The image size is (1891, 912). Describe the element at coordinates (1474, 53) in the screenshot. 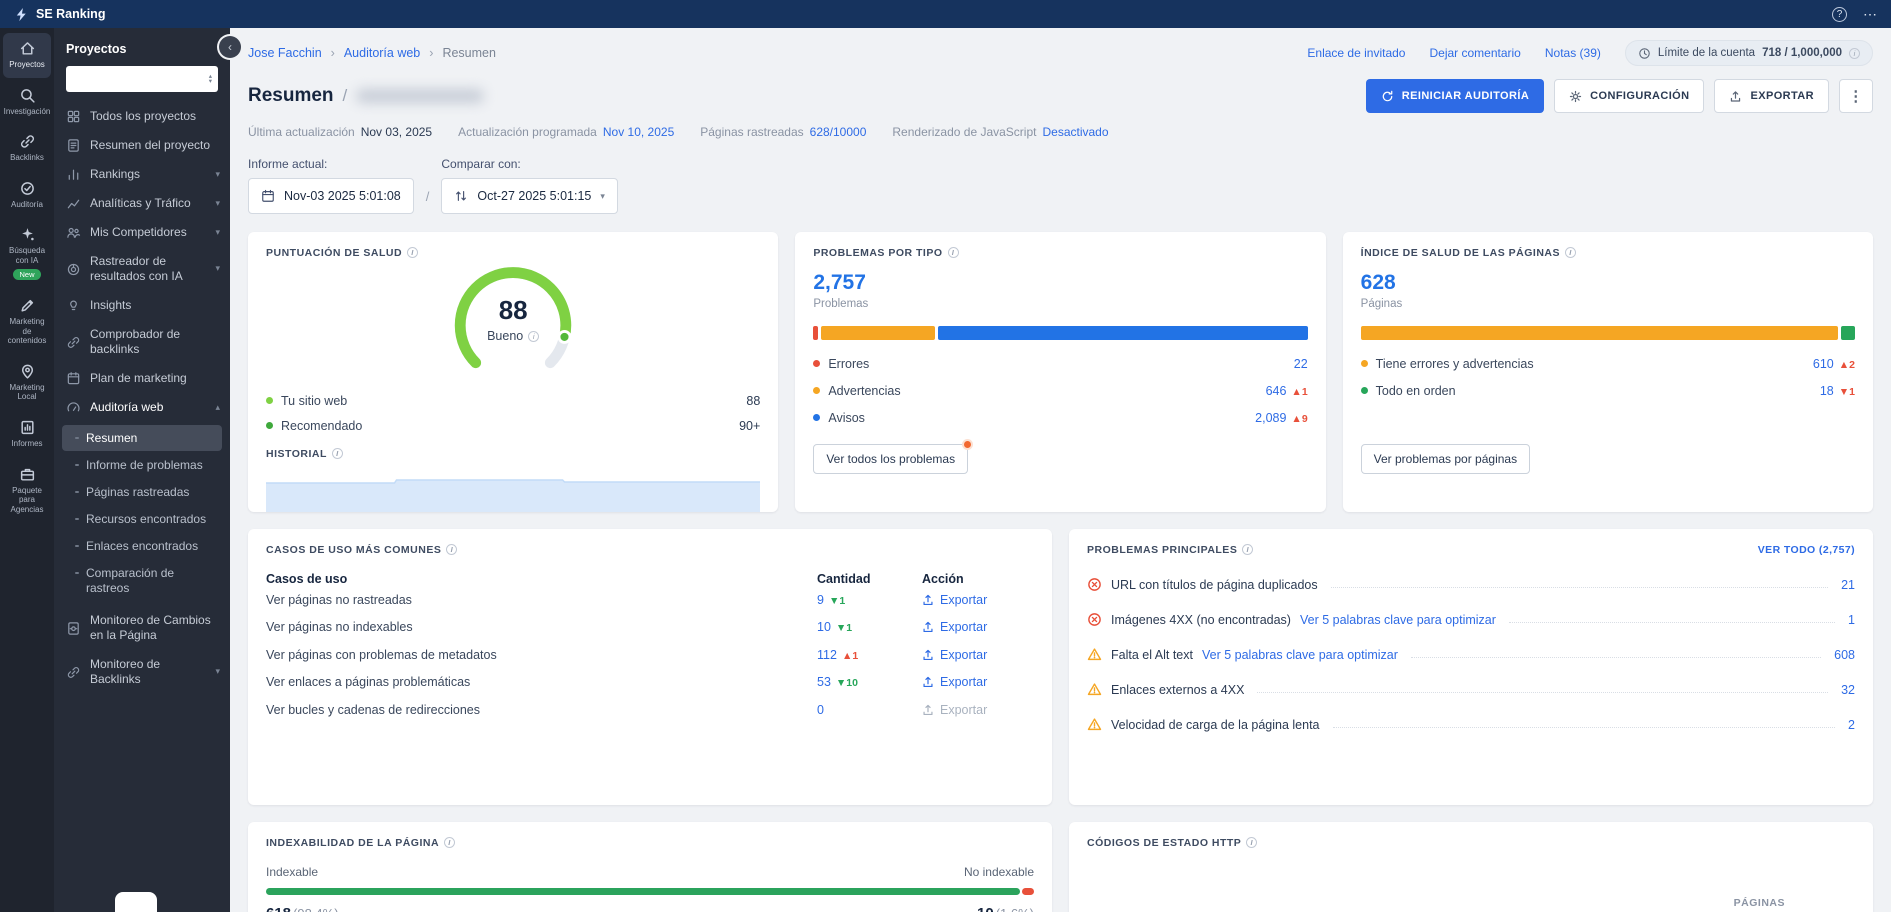

I see `leave-comment-link: Dejar comentario` at that location.